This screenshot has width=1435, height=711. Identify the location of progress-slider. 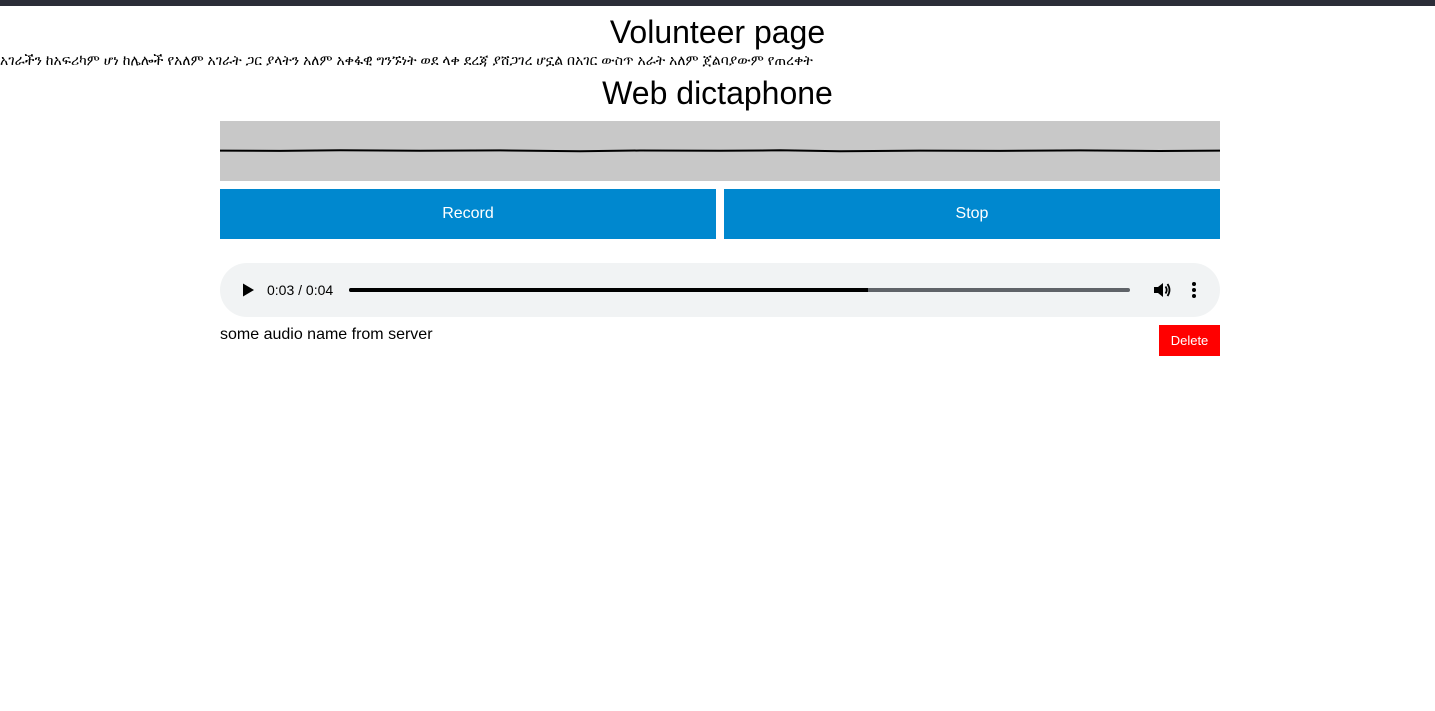
(739, 290).